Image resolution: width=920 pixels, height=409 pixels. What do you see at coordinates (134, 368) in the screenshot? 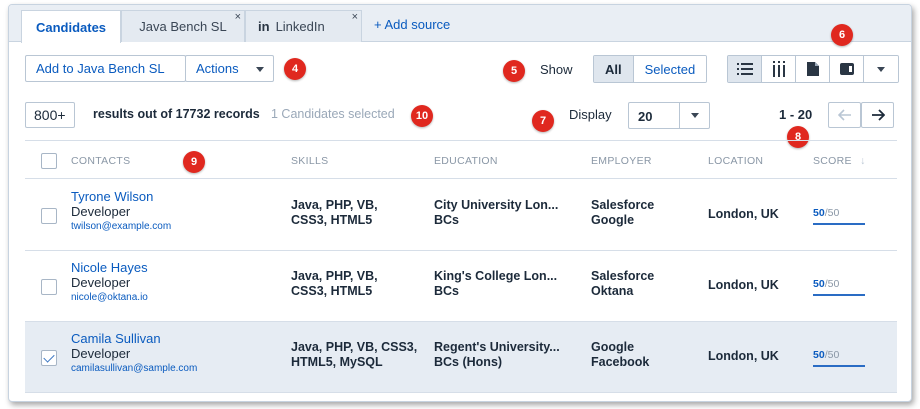
I see `candidate-email-link: camilasullivan@sample.com` at bounding box center [134, 368].